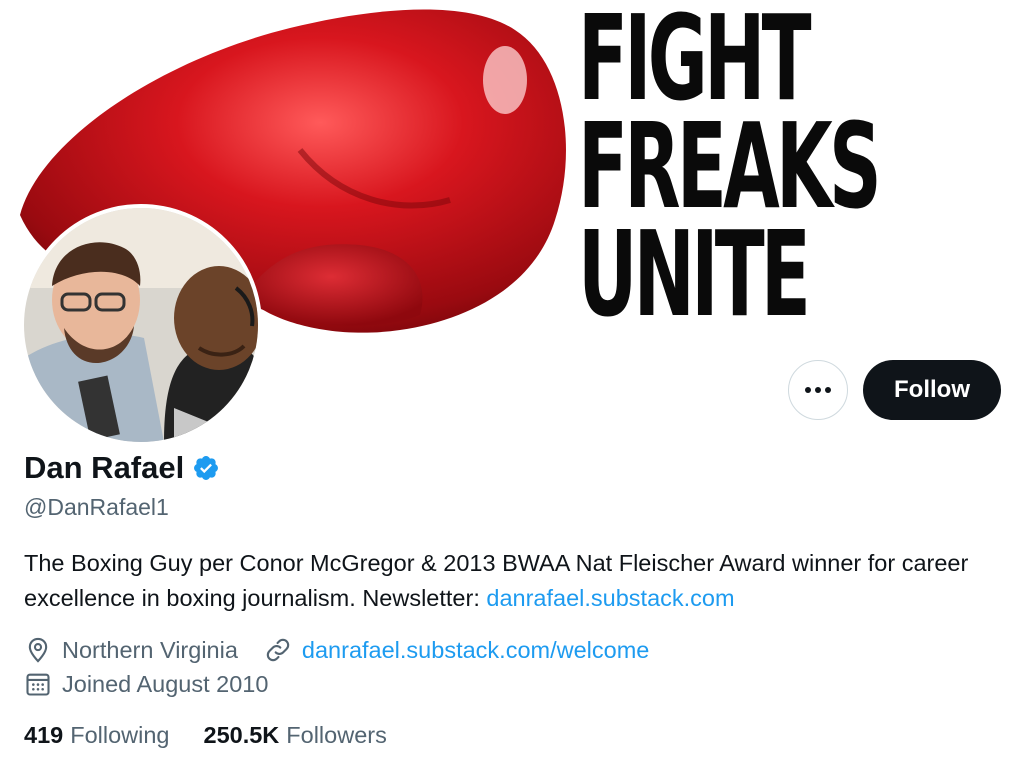  I want to click on followers-label: Followers, so click(336, 735).